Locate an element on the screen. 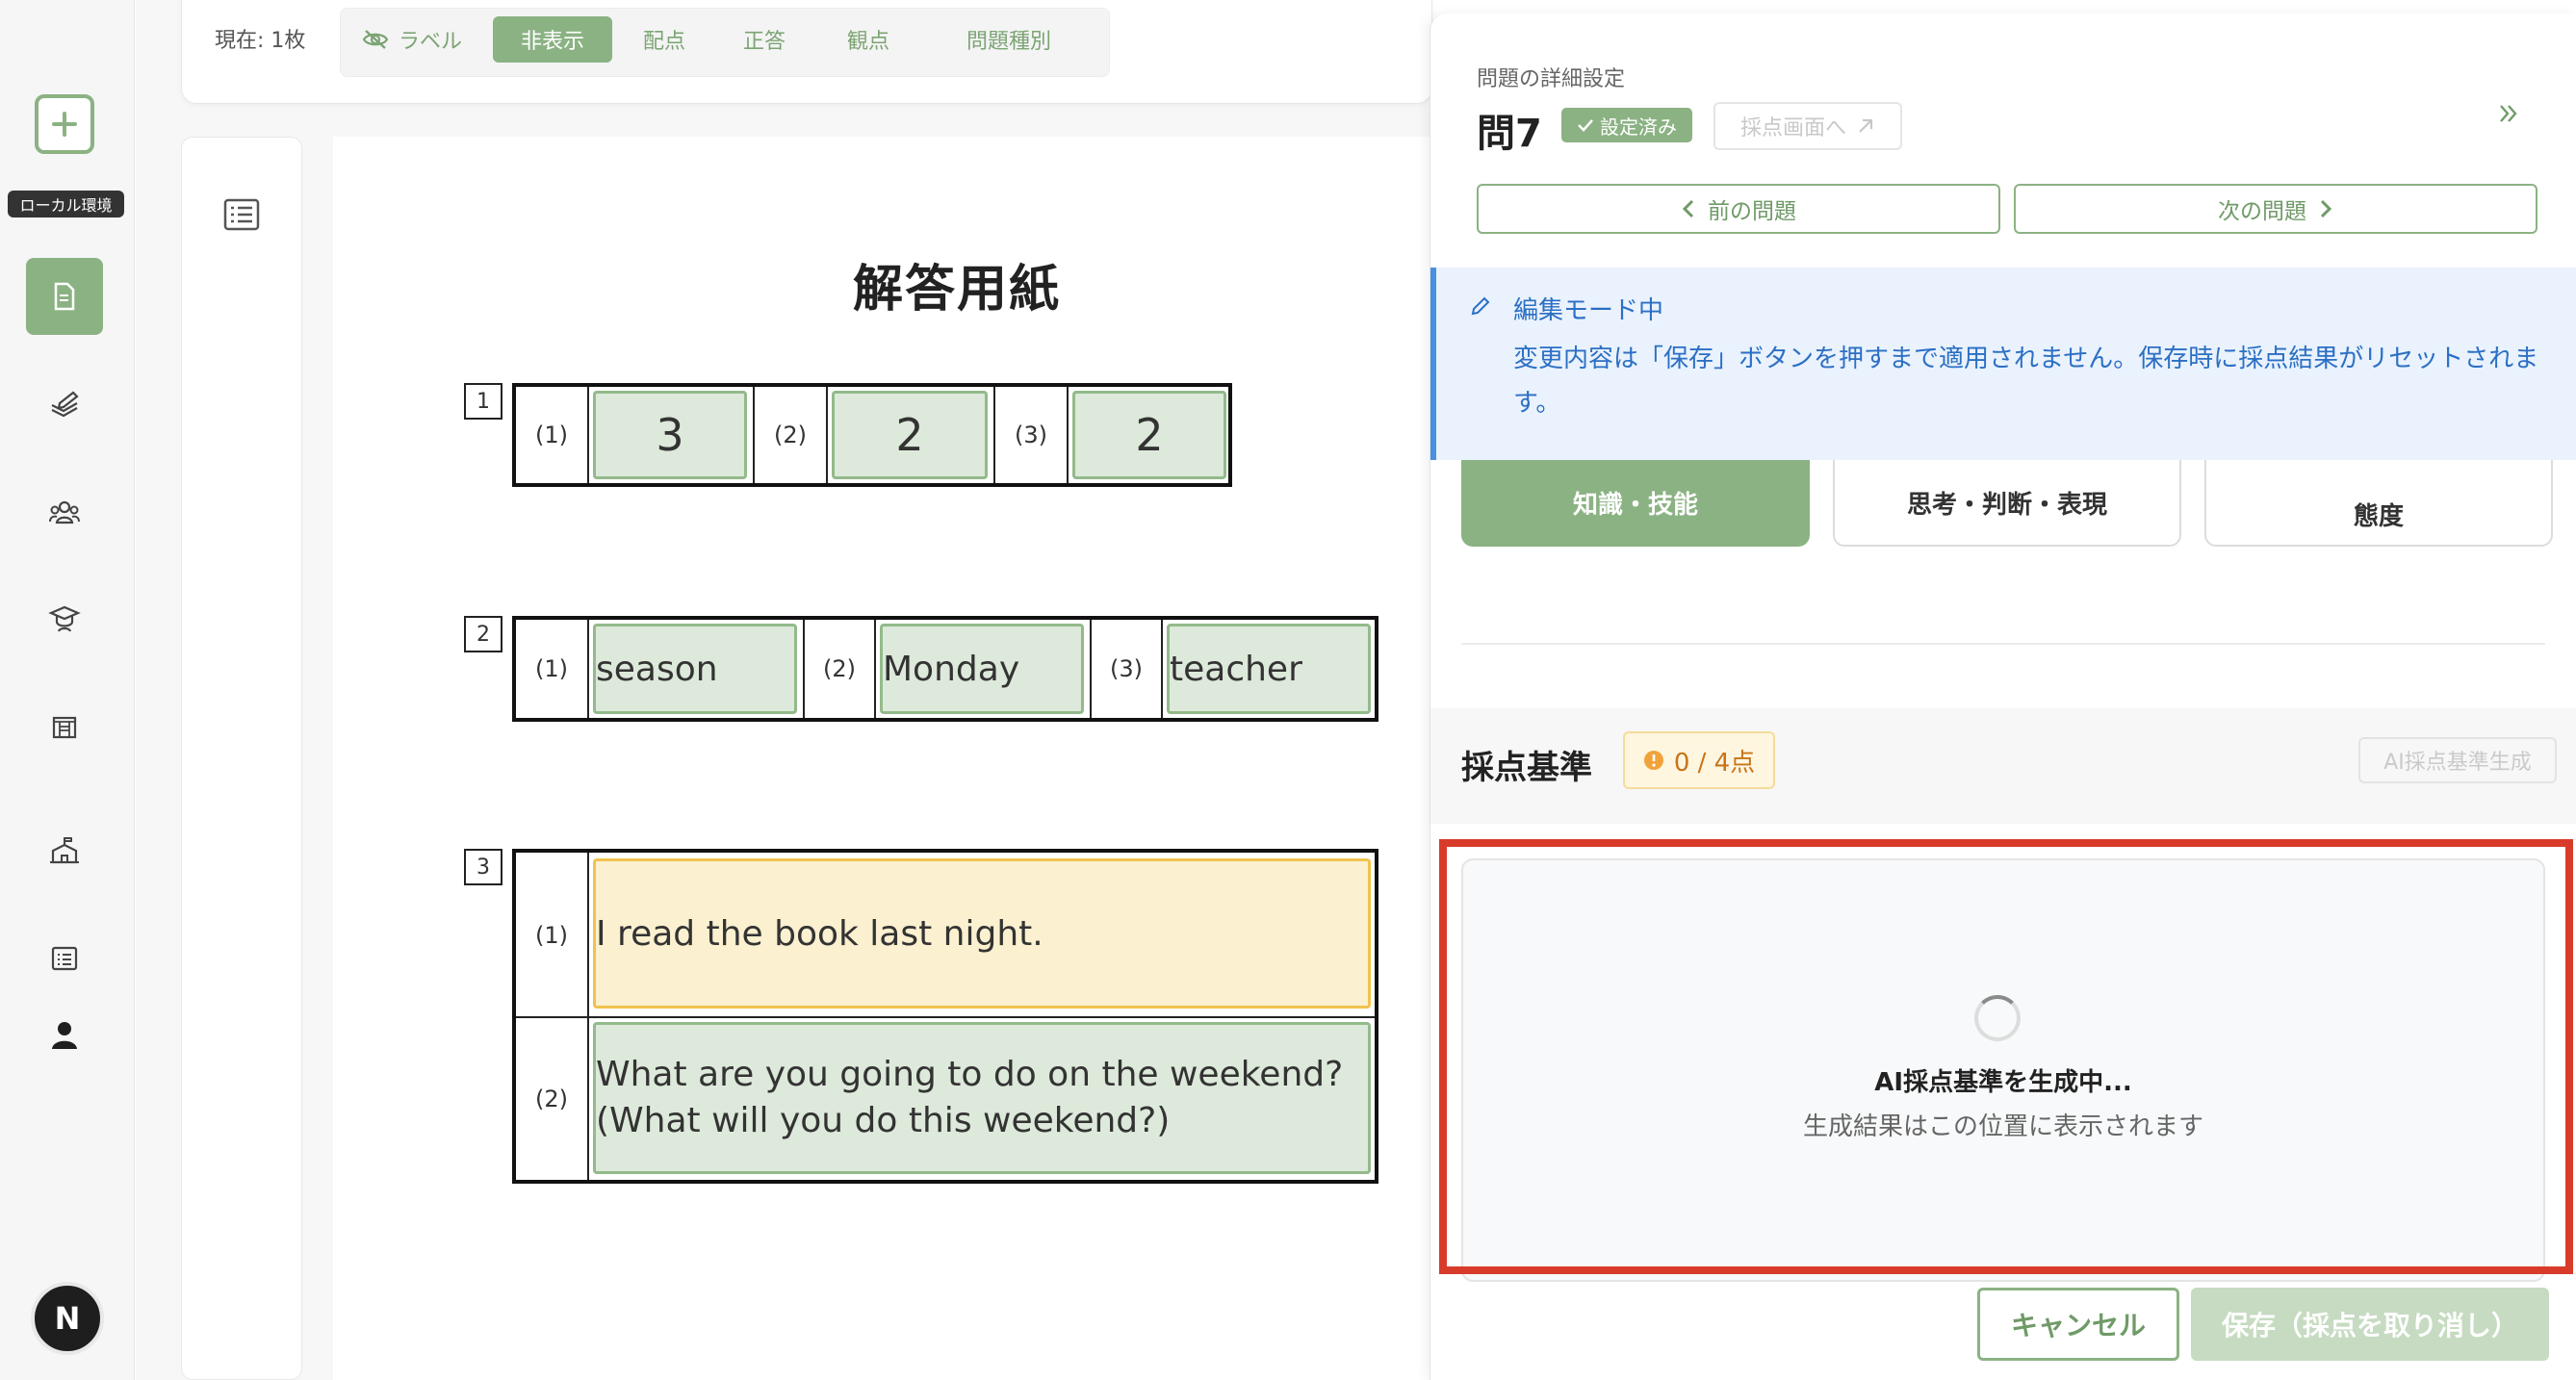  option-answer: 正答 is located at coordinates (764, 39).